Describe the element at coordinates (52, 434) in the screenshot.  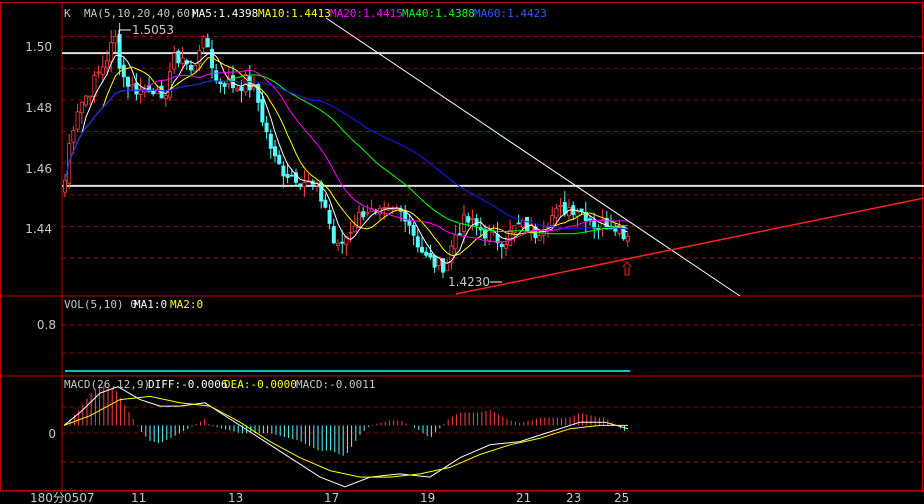
I see `macd-tick: 0` at that location.